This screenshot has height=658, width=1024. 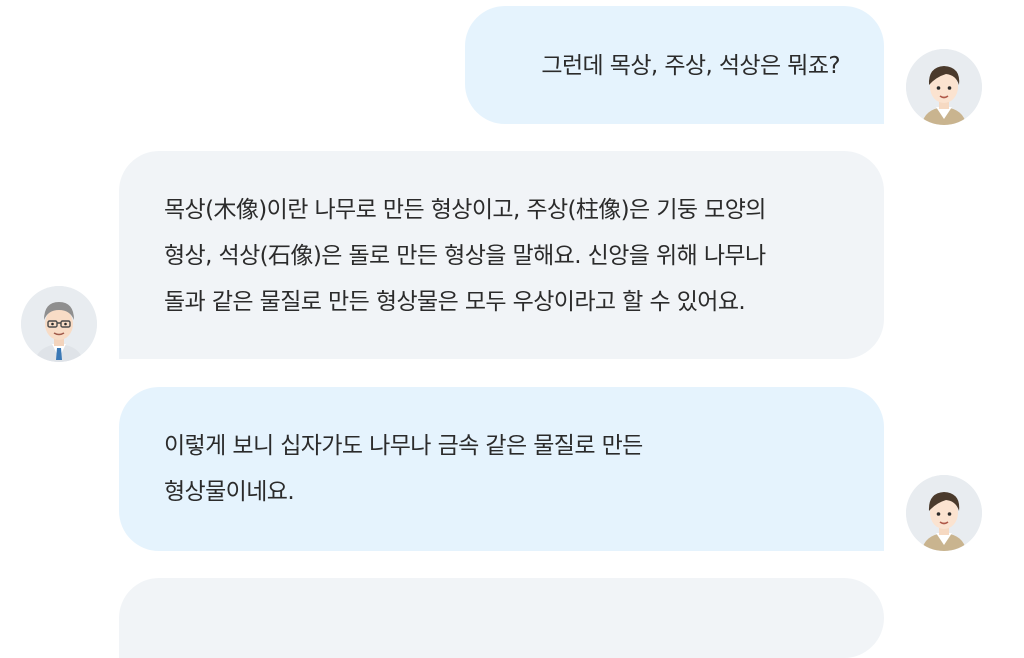 I want to click on teacher-message-bubble, so click(x=501, y=618).